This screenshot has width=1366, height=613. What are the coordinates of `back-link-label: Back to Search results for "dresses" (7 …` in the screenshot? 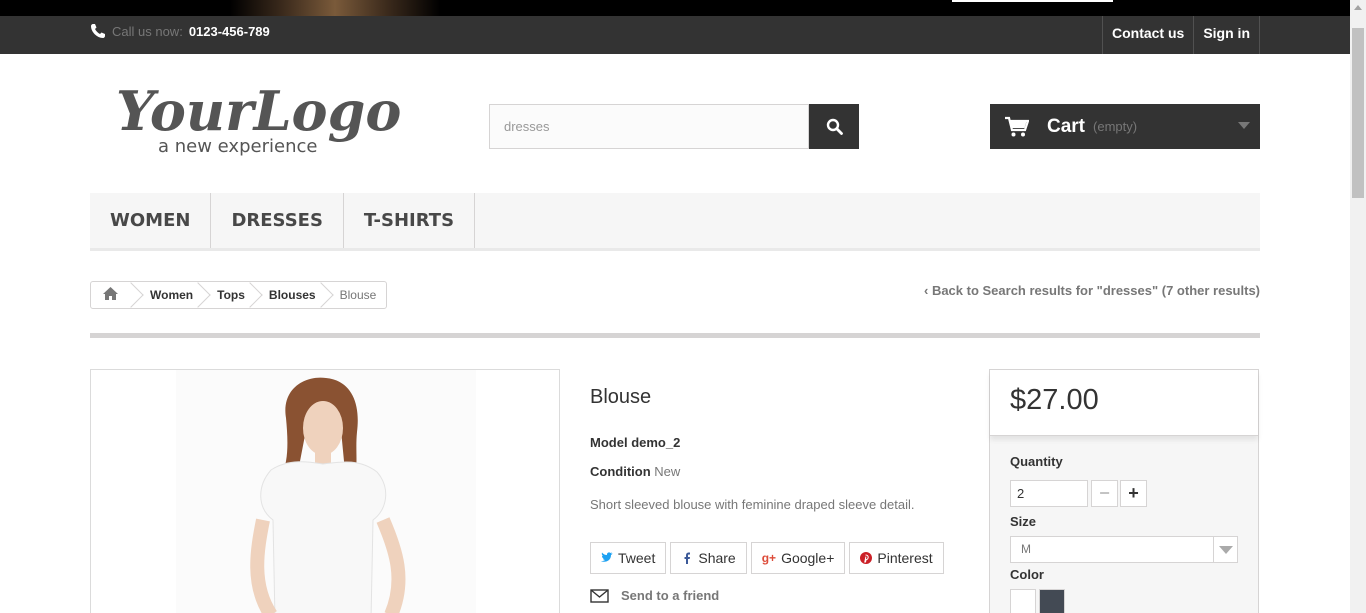 It's located at (1095, 290).